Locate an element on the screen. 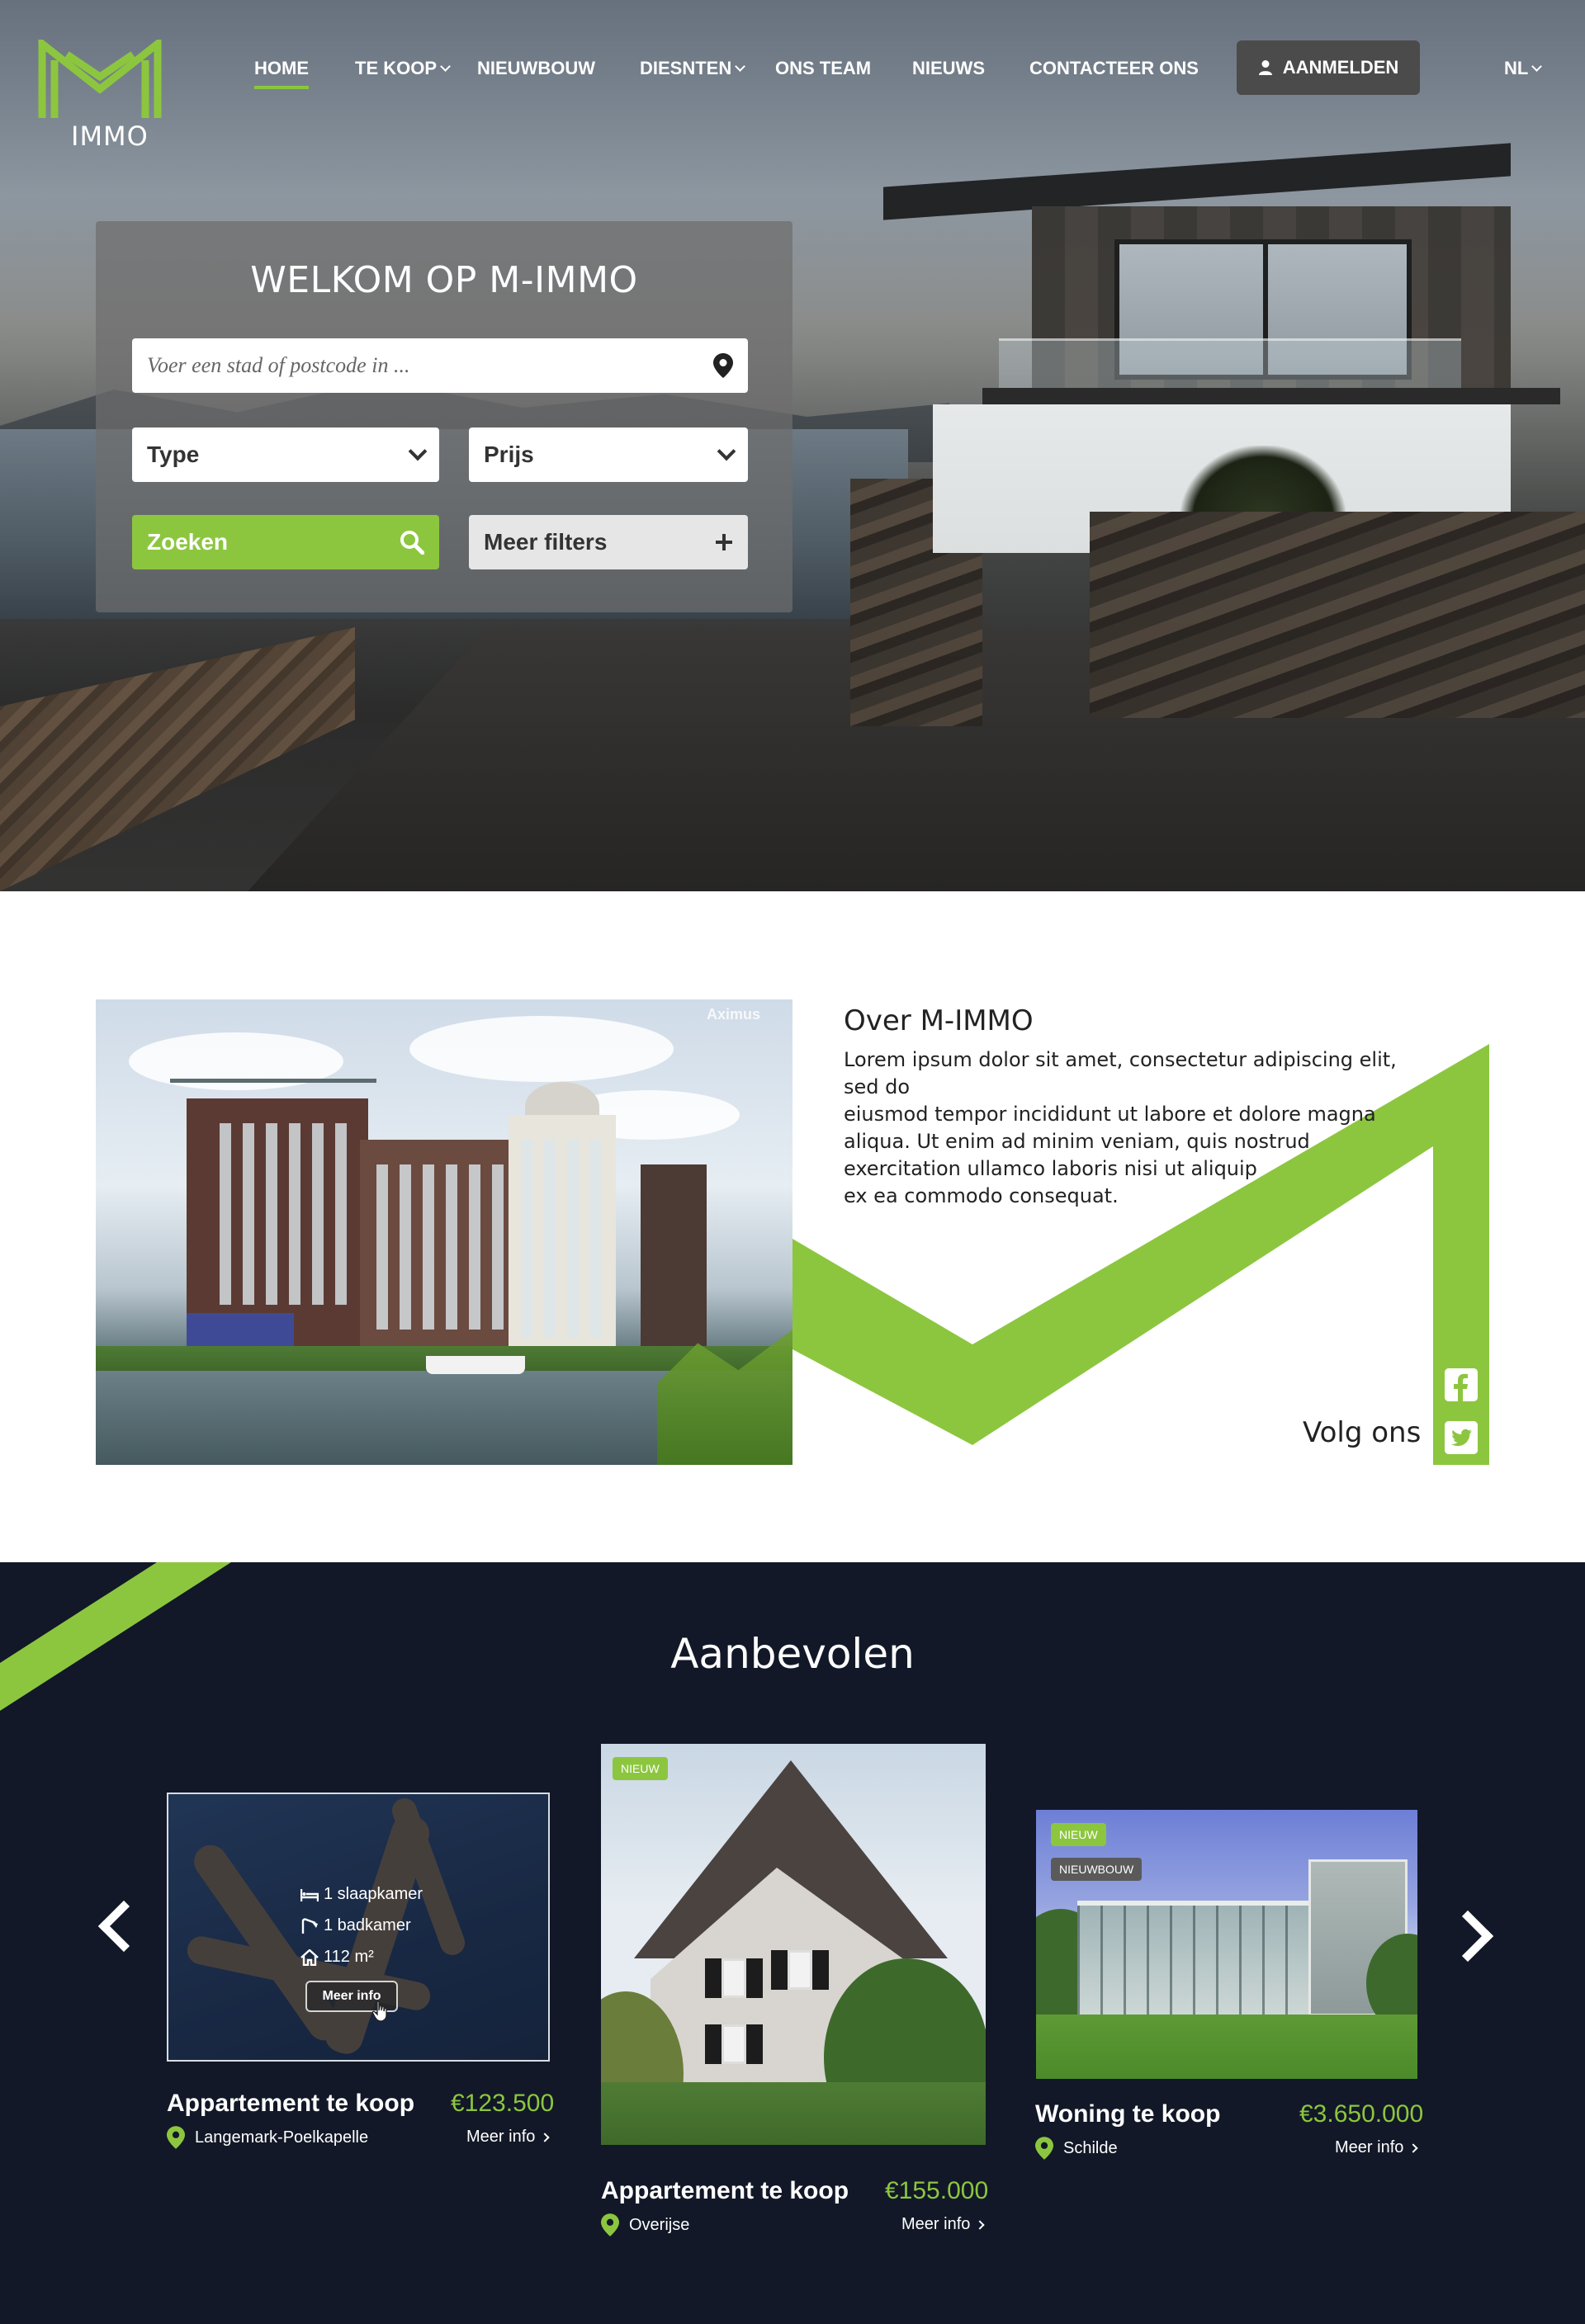  login-button: AANMELDEN is located at coordinates (1328, 67).